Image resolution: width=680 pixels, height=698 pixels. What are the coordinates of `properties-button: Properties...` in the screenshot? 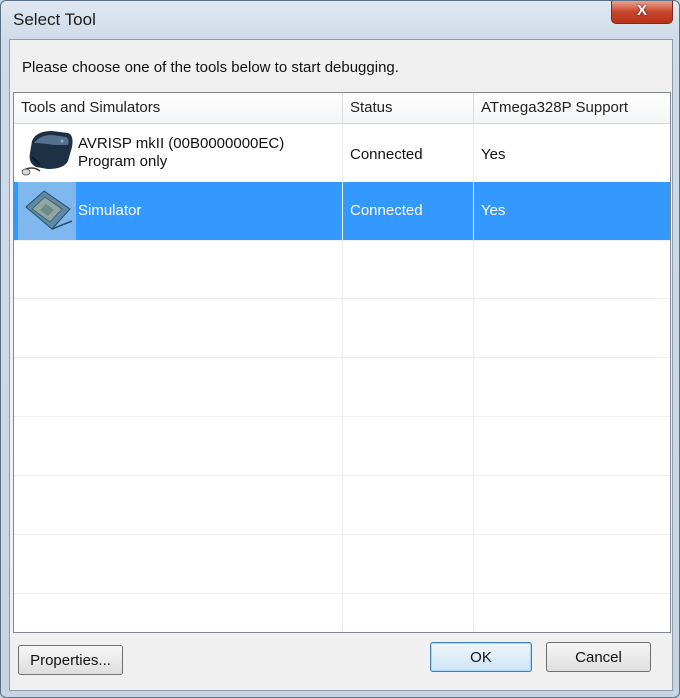 It's located at (70, 660).